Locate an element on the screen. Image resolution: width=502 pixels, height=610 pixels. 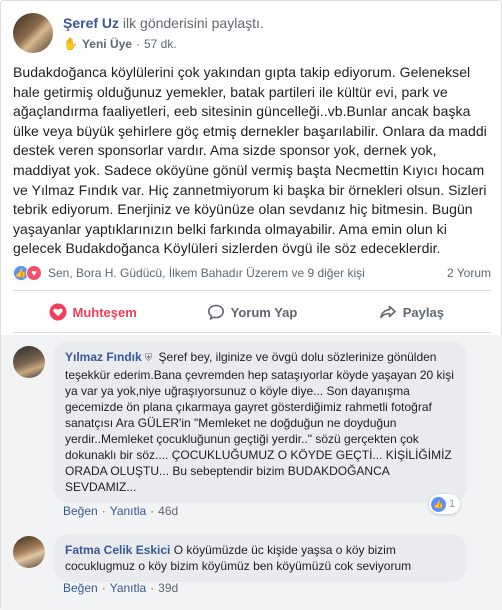
comment-reactions: 👍 1 is located at coordinates (445, 504).